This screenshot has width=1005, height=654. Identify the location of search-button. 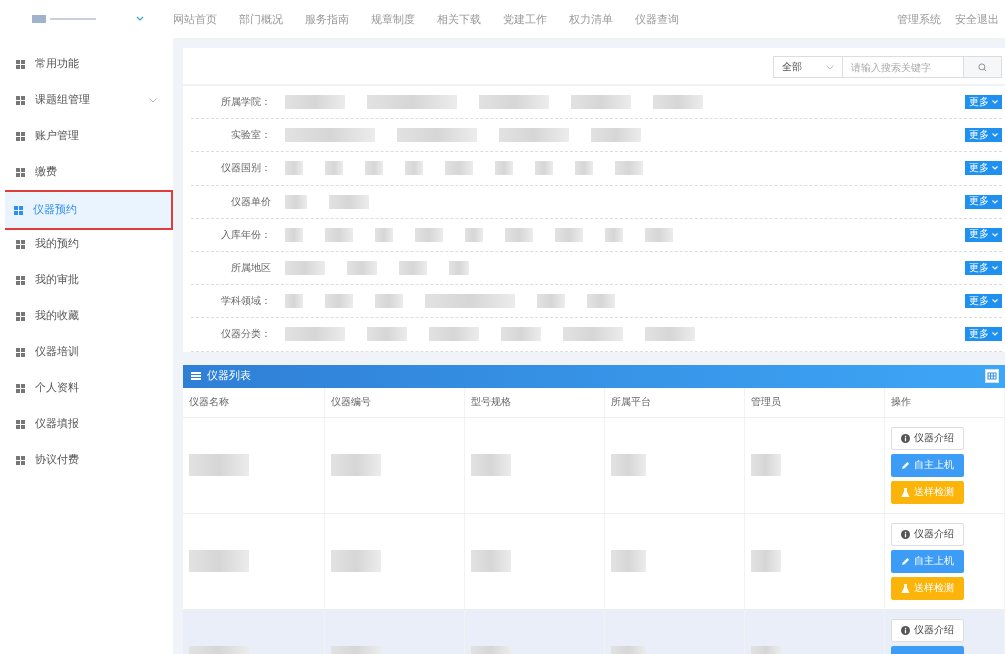
(983, 67).